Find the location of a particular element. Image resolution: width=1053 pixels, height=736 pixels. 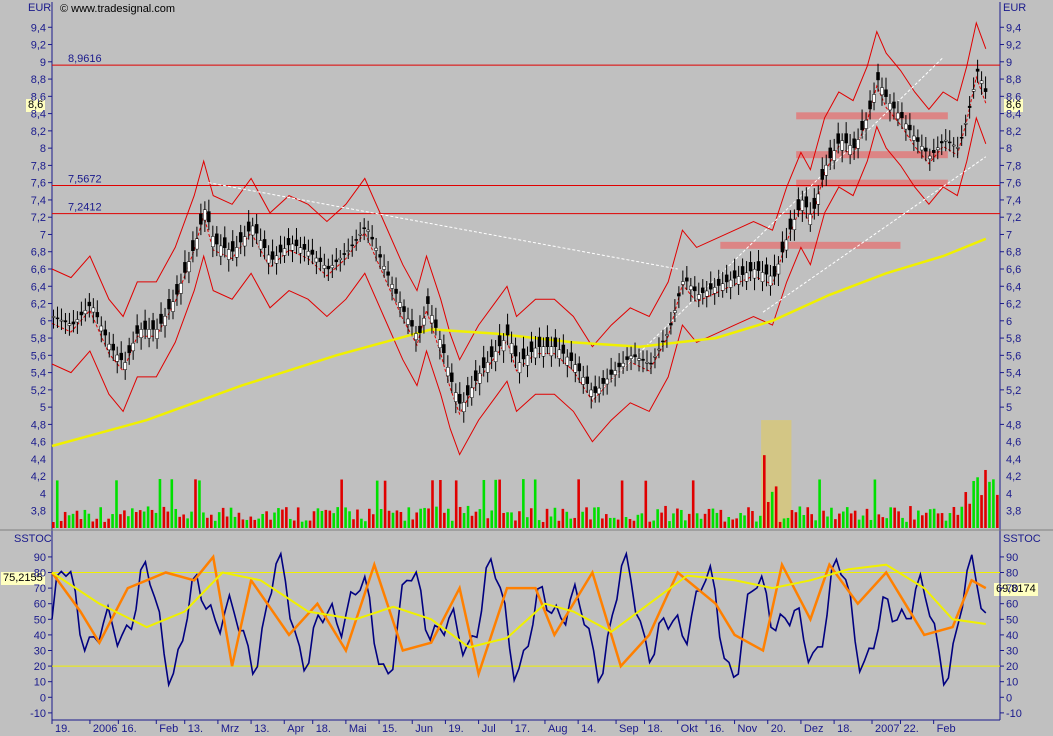

price-tick-label-left: 5,6 is located at coordinates (38, 356).